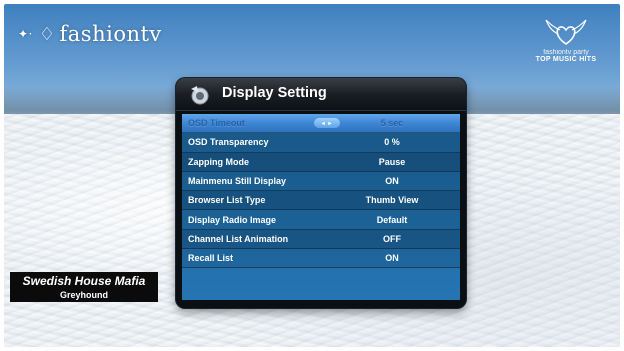  Describe the element at coordinates (321, 162) in the screenshot. I see `setting-row-zapping-mode: Zapping Mode Pause` at that location.